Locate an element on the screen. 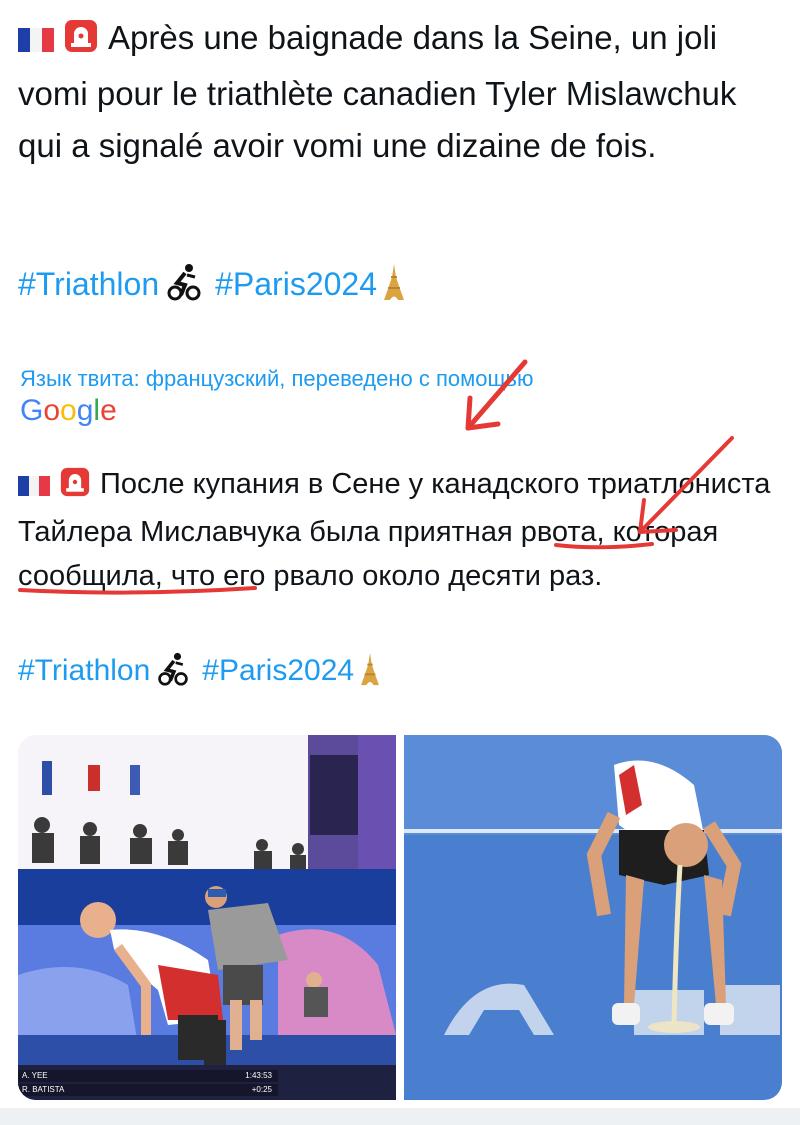  bottom-divider is located at coordinates (400, 1116).